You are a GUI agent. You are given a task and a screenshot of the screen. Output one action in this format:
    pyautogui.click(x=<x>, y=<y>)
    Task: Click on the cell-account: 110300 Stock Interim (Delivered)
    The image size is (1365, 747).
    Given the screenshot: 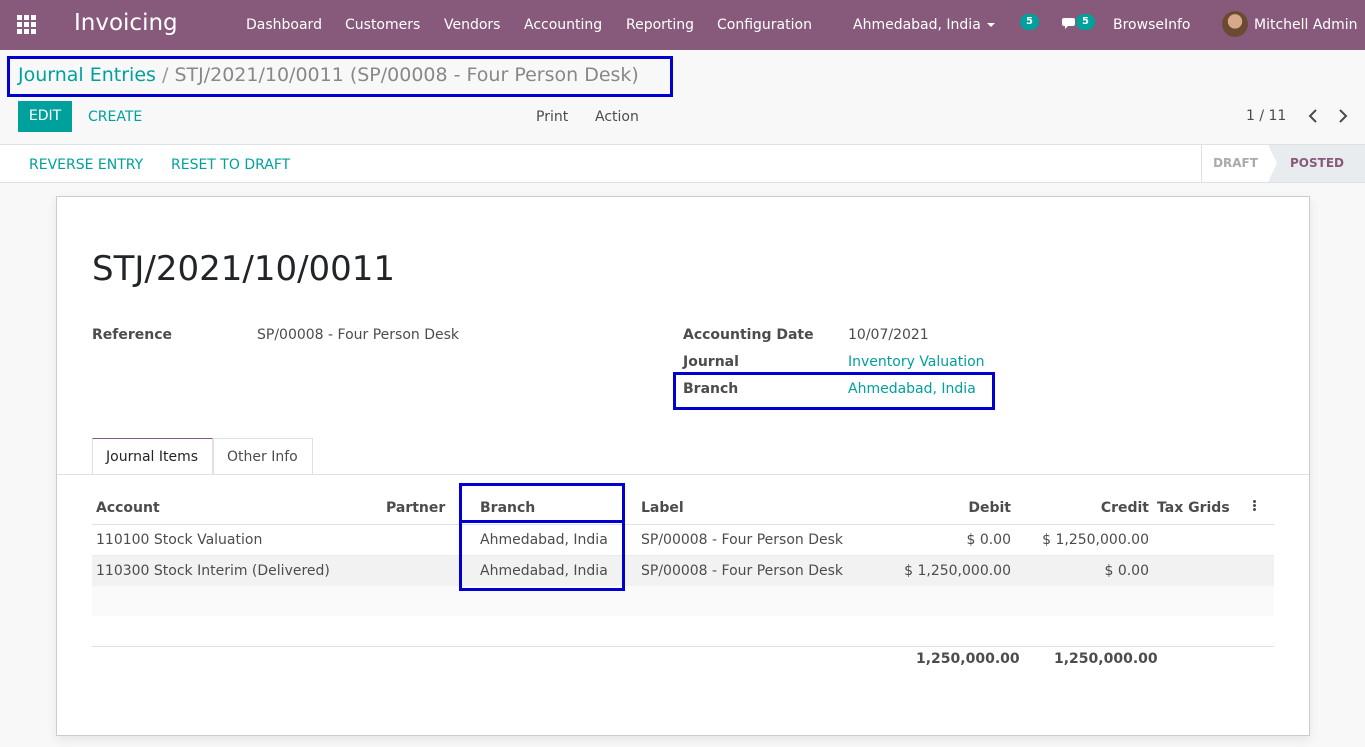 What is the action you would take?
    pyautogui.click(x=237, y=570)
    